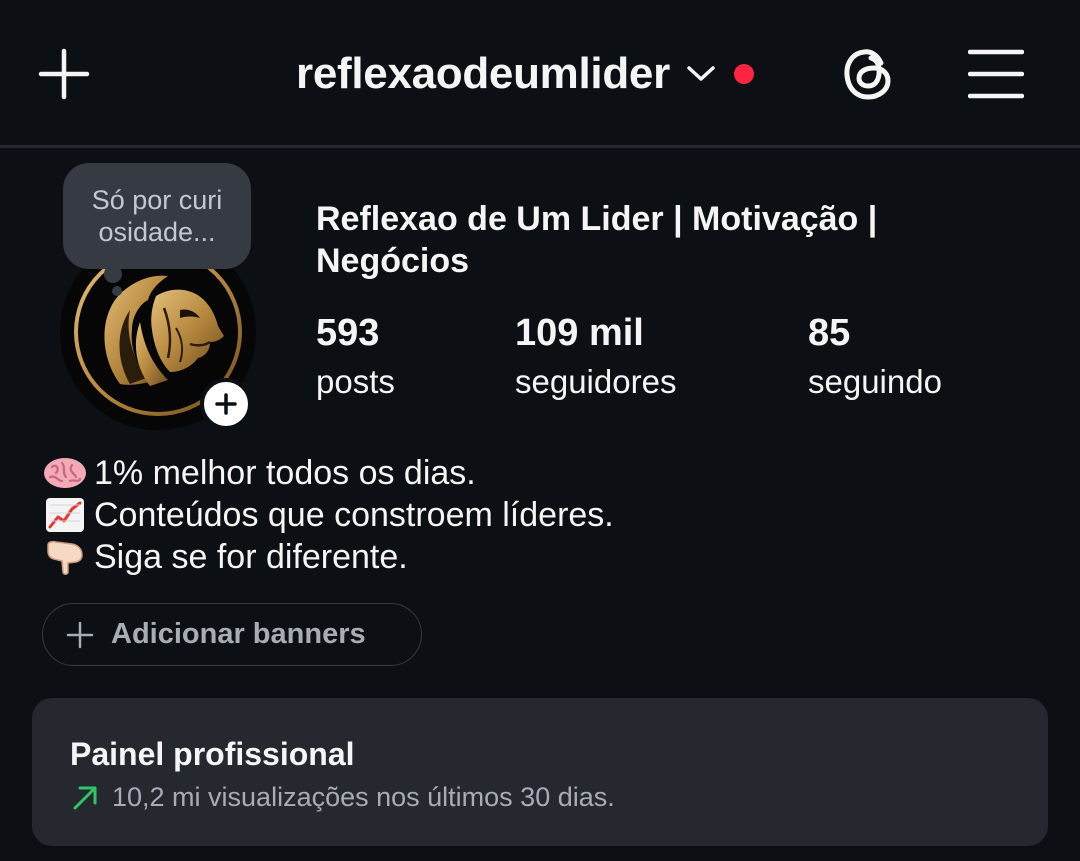 This screenshot has width=1080, height=861. What do you see at coordinates (595, 357) in the screenshot?
I see `stat-followers: 109 mil seguidores` at bounding box center [595, 357].